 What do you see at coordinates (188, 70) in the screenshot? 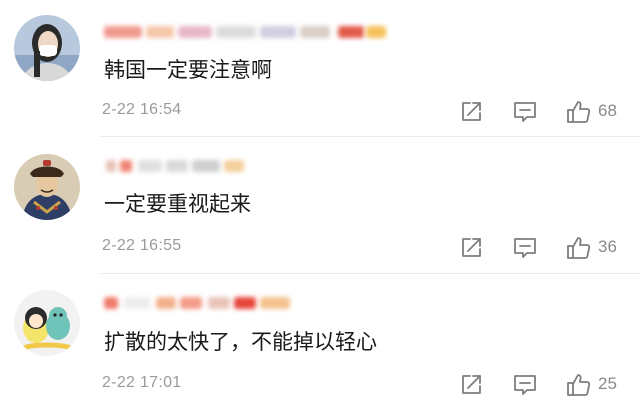
I see `comment-text: 韩国一定要注意啊` at bounding box center [188, 70].